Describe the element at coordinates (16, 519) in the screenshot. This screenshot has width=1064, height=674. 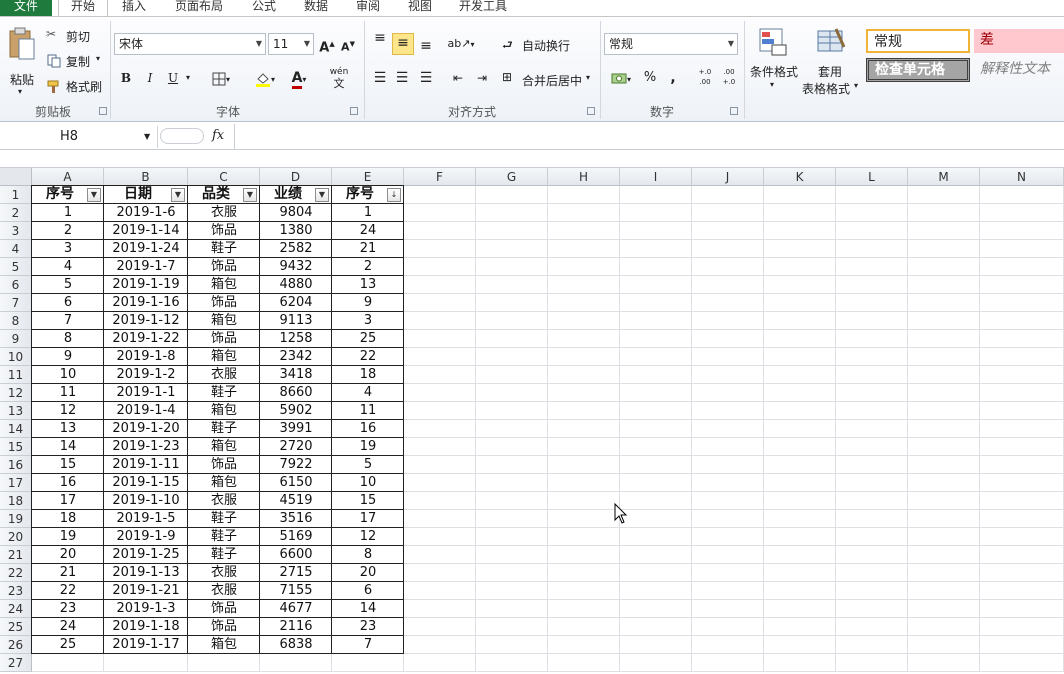
I see `row-header-19: 19` at that location.